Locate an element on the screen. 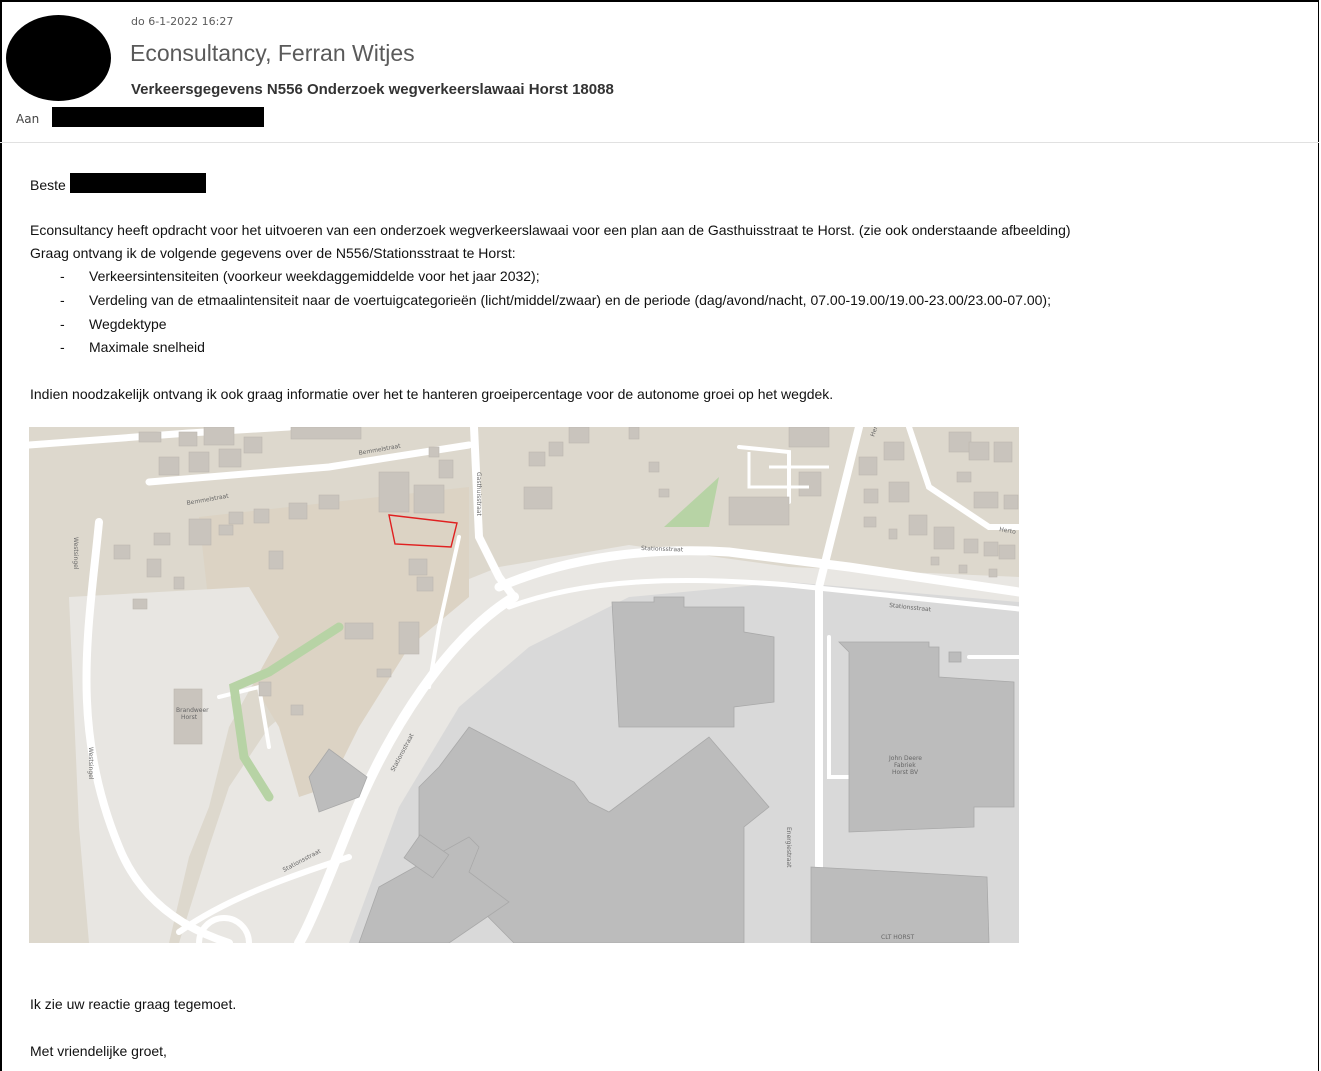 The width and height of the screenshot is (1321, 1071). street-label: Stationsstraat is located at coordinates (662, 549).